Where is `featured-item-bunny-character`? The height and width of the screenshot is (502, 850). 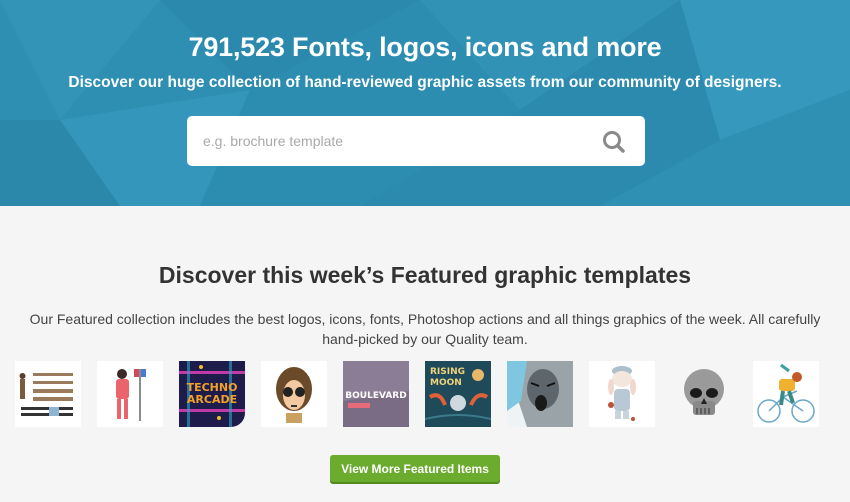
featured-item-bunny-character is located at coordinates (622, 394).